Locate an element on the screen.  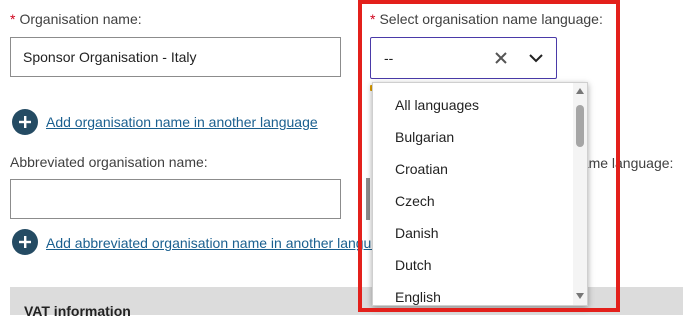
org-name-input-value: Sponsor Organisation - Italy is located at coordinates (110, 57).